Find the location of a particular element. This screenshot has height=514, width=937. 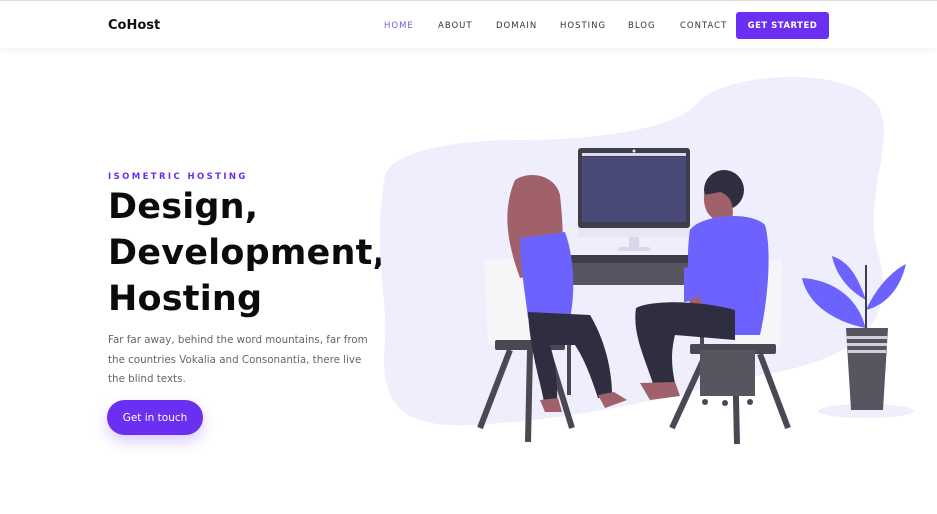

get-started-button: GET STARTED is located at coordinates (782, 25).